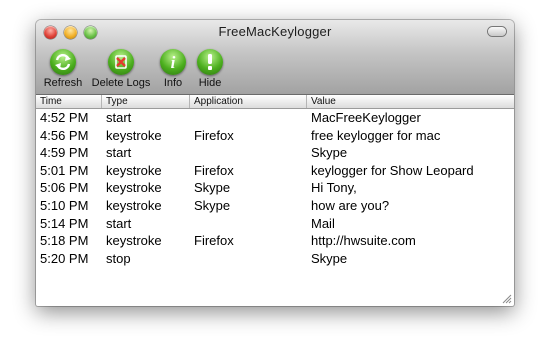 The height and width of the screenshot is (356, 550). Describe the element at coordinates (410, 101) in the screenshot. I see `column-header-value: Value` at that location.